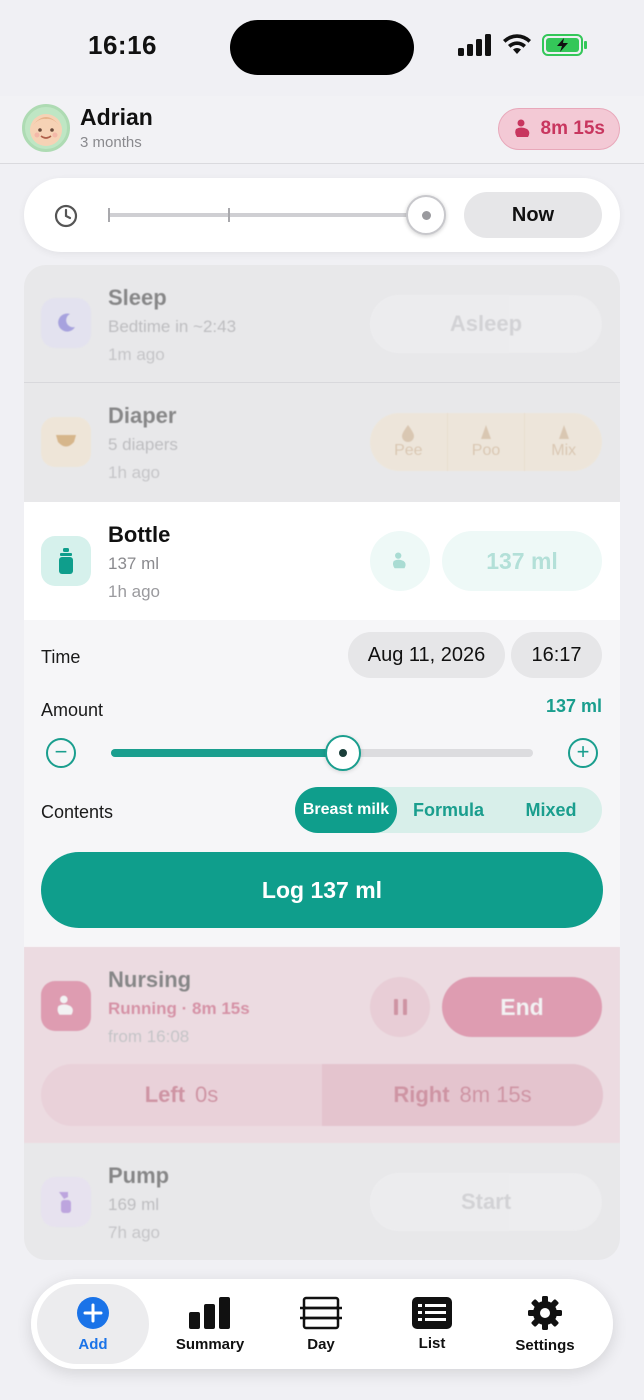 This screenshot has height=1400, width=644. I want to click on sleep-subtitle: Bedtime in ~2:43, so click(172, 326).